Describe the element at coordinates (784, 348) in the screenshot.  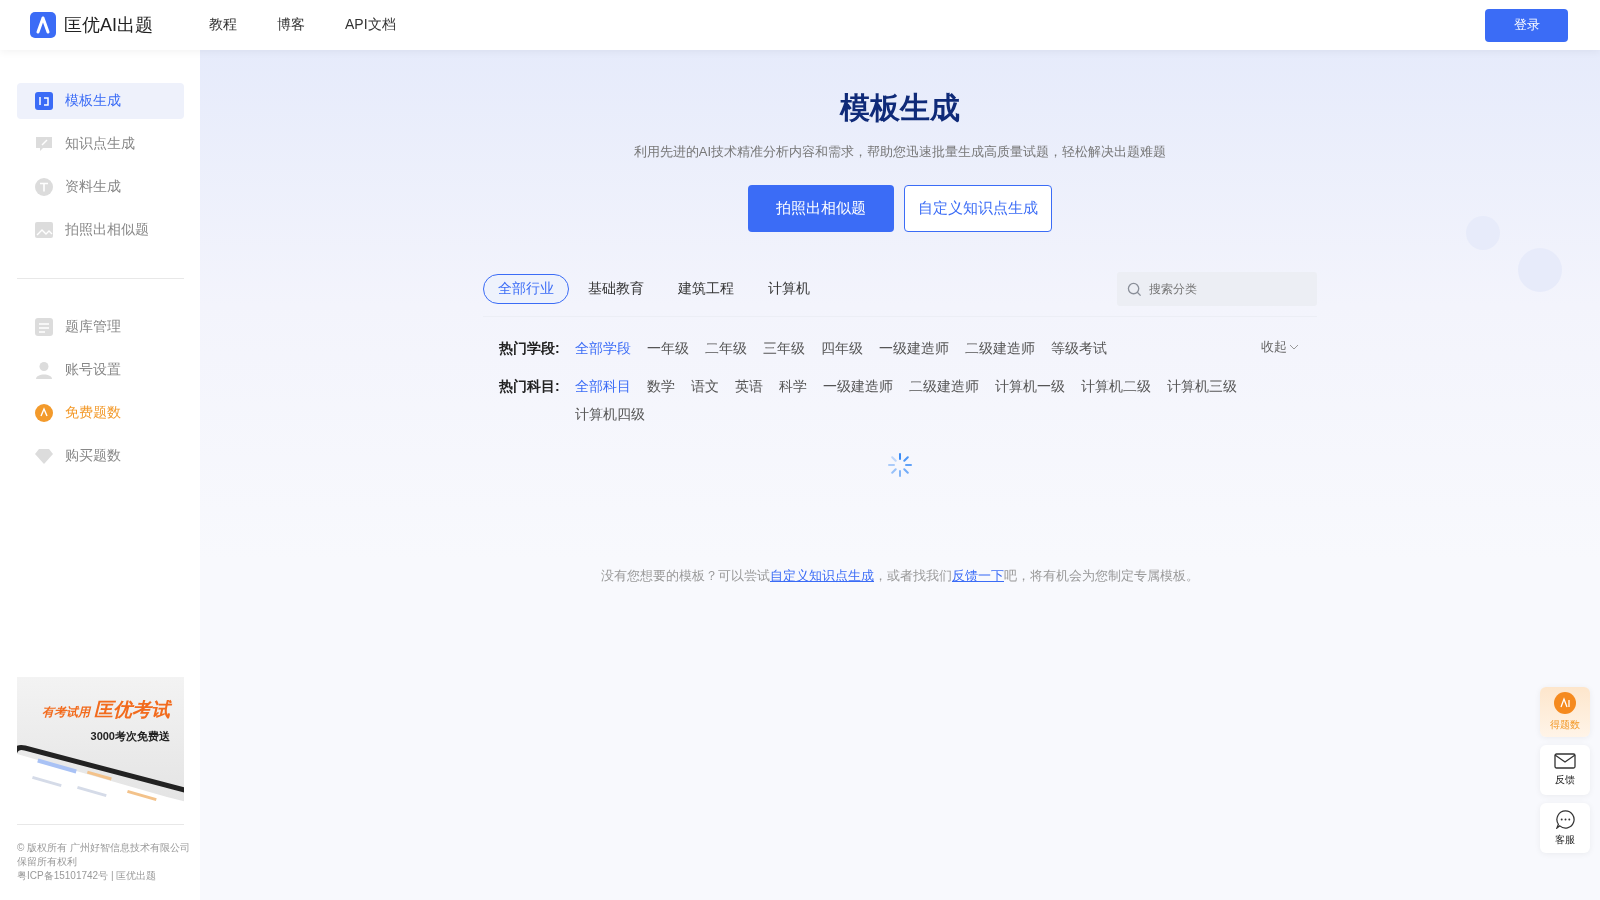
I see `filter-option: 三年级` at that location.